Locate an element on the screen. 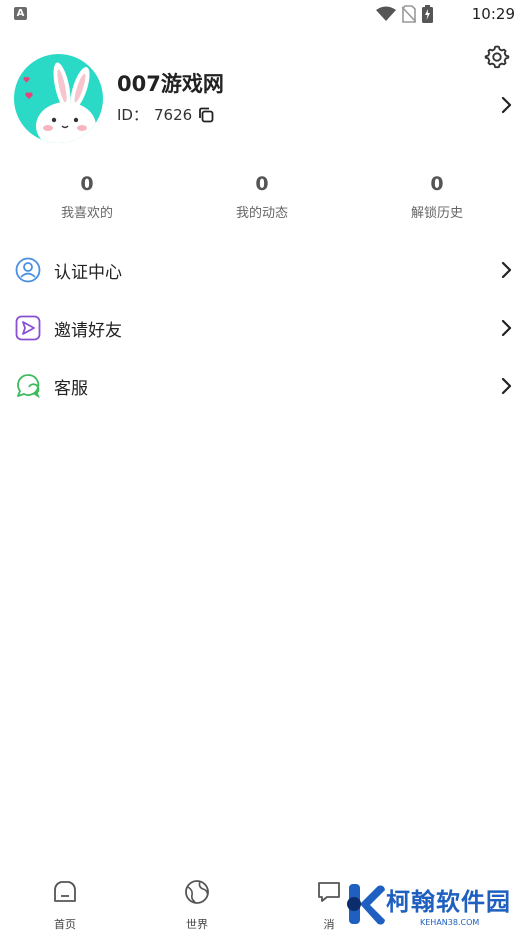 The width and height of the screenshot is (525, 933). stat-label: 我喜欢的 is located at coordinates (86, 213).